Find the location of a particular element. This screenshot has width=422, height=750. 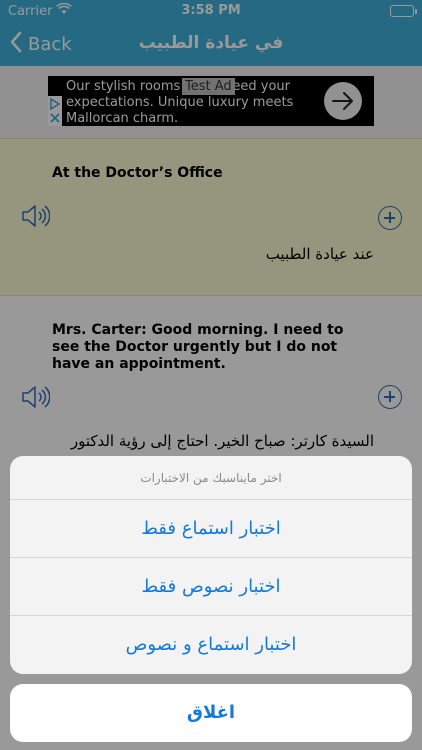

close-button: اغلاق is located at coordinates (211, 713).